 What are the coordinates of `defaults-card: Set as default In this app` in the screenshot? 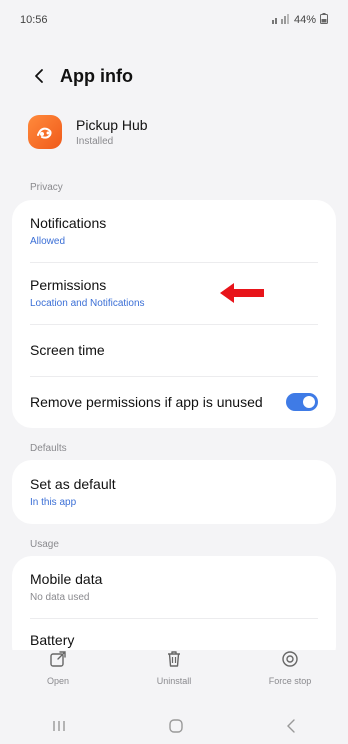 It's located at (174, 492).